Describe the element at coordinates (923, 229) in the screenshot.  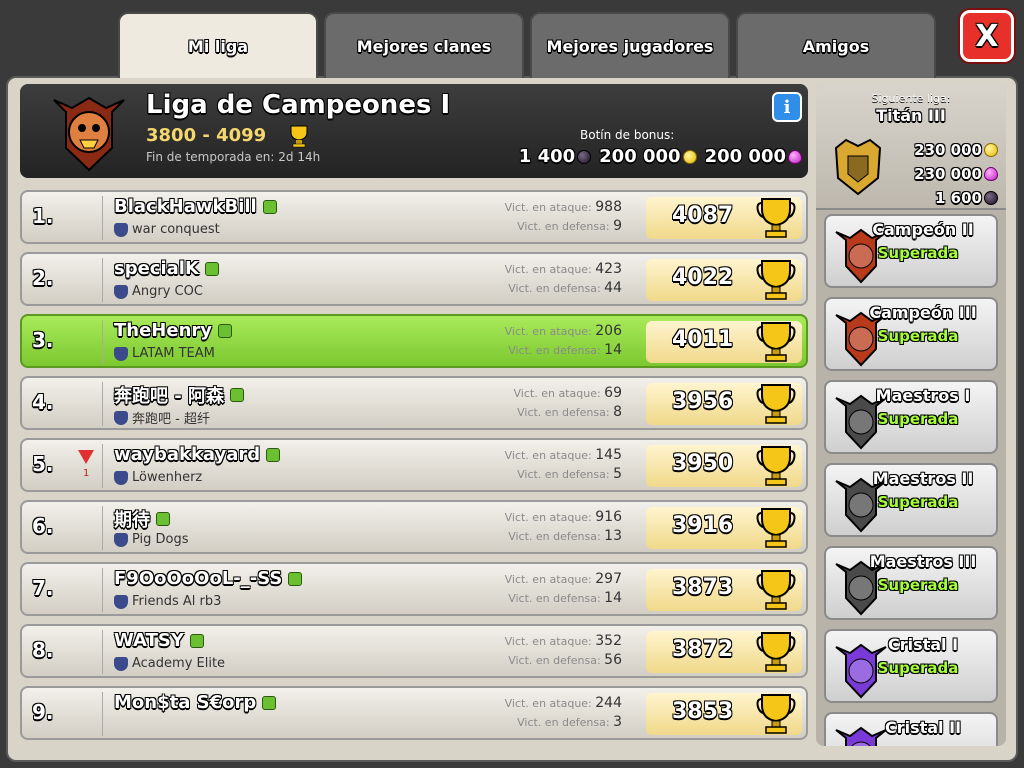
I see `league-name: Campeón II` at that location.